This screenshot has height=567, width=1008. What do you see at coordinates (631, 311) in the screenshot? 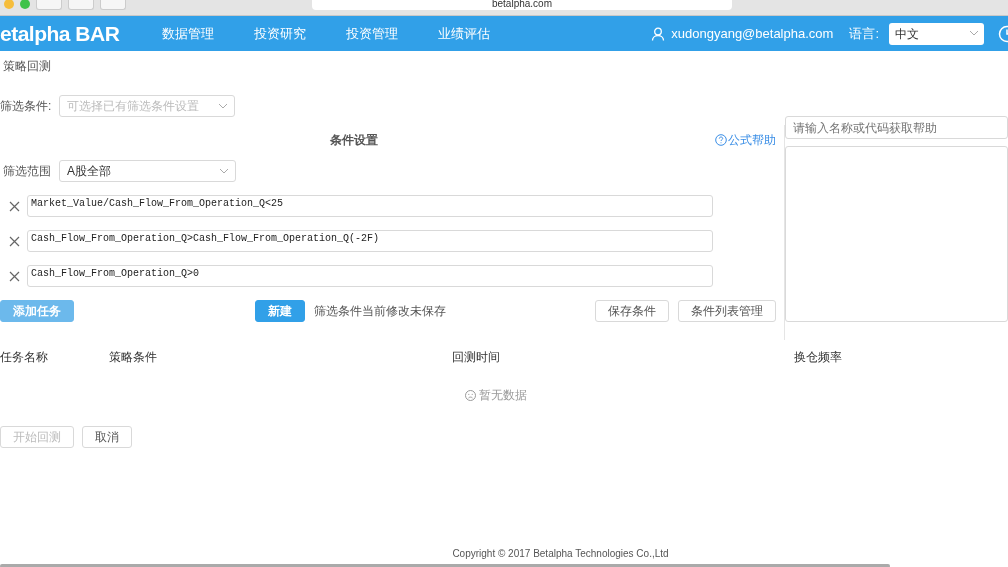
I see `save-conditions-button: 保存条件` at bounding box center [631, 311].